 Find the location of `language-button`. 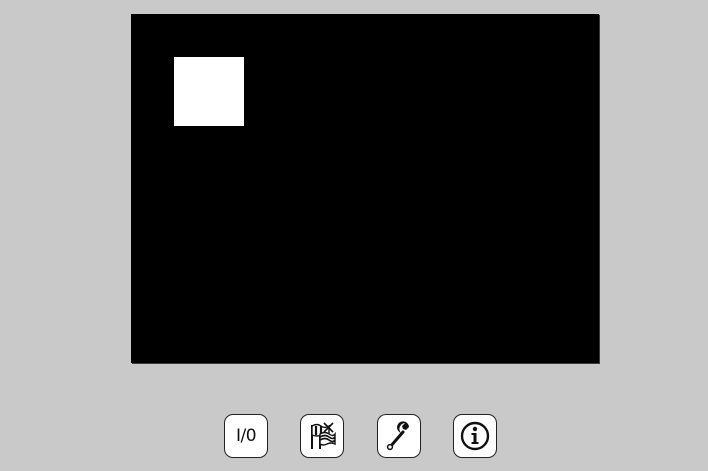

language-button is located at coordinates (322, 436).